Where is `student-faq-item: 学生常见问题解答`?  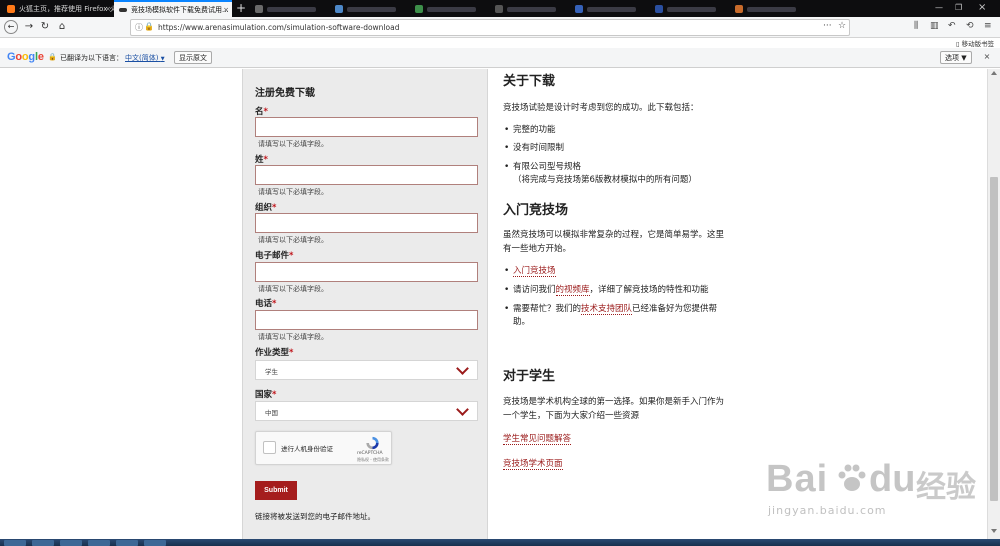
student-faq-item: 学生常见问题解答 is located at coordinates (537, 439).